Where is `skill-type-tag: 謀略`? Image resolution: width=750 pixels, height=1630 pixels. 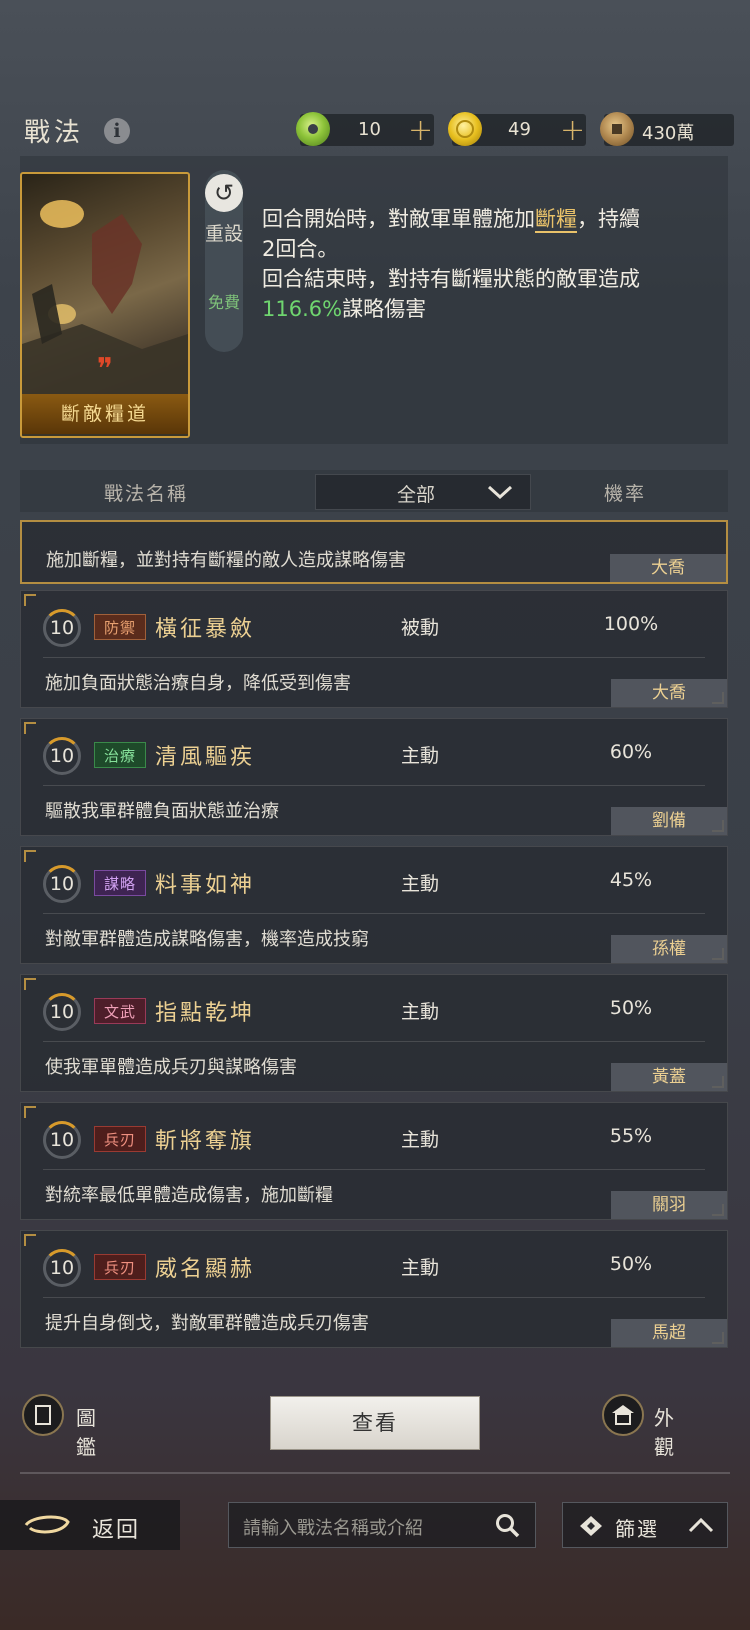
skill-type-tag: 謀略 is located at coordinates (120, 883).